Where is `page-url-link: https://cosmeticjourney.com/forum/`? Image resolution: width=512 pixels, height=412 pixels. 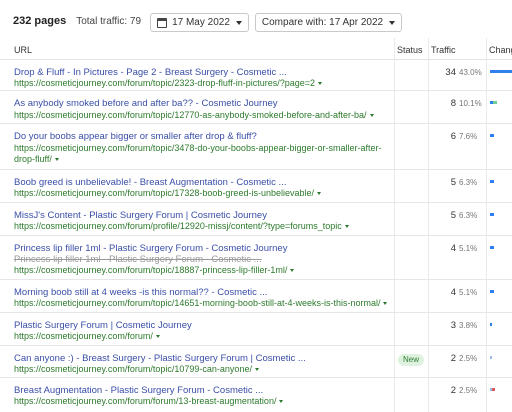
page-url-link: https://cosmeticjourney.com/forum/ is located at coordinates (205, 336).